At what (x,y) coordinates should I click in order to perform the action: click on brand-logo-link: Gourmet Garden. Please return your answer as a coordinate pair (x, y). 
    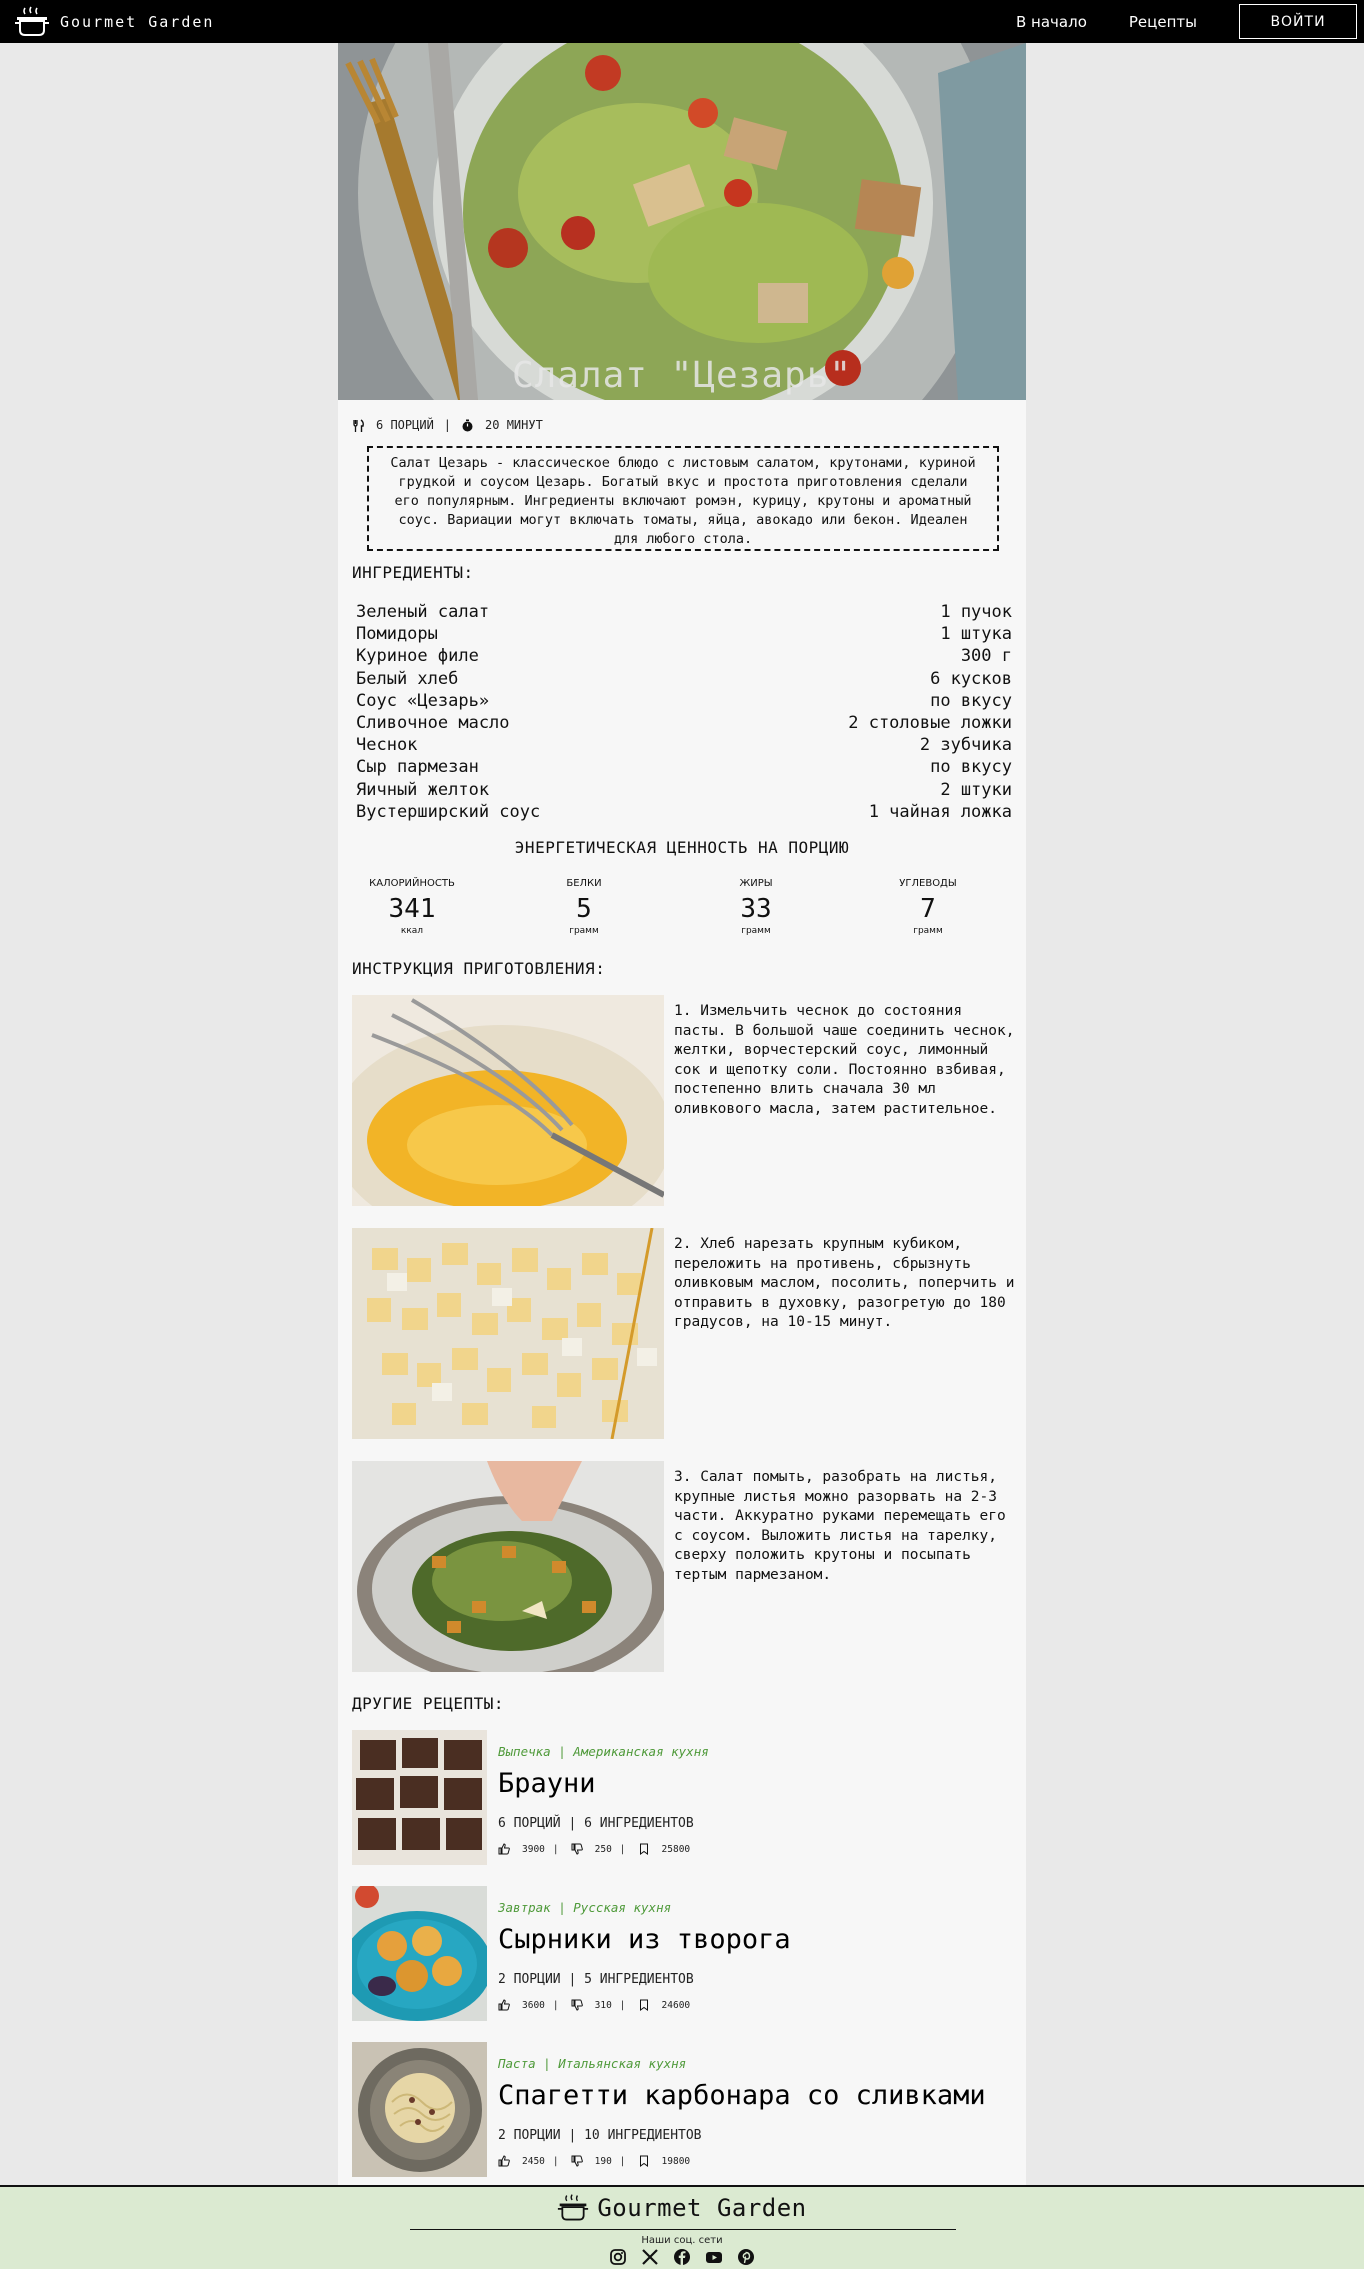
    Looking at the image, I should click on (114, 21).